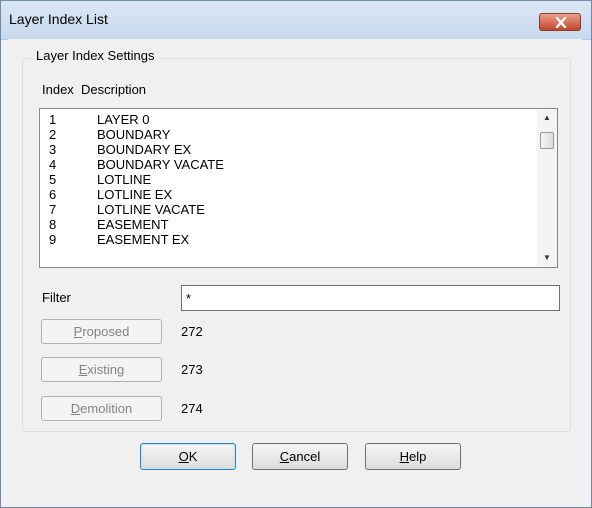  What do you see at coordinates (547, 258) in the screenshot?
I see `arrow-down-icon: ▼` at bounding box center [547, 258].